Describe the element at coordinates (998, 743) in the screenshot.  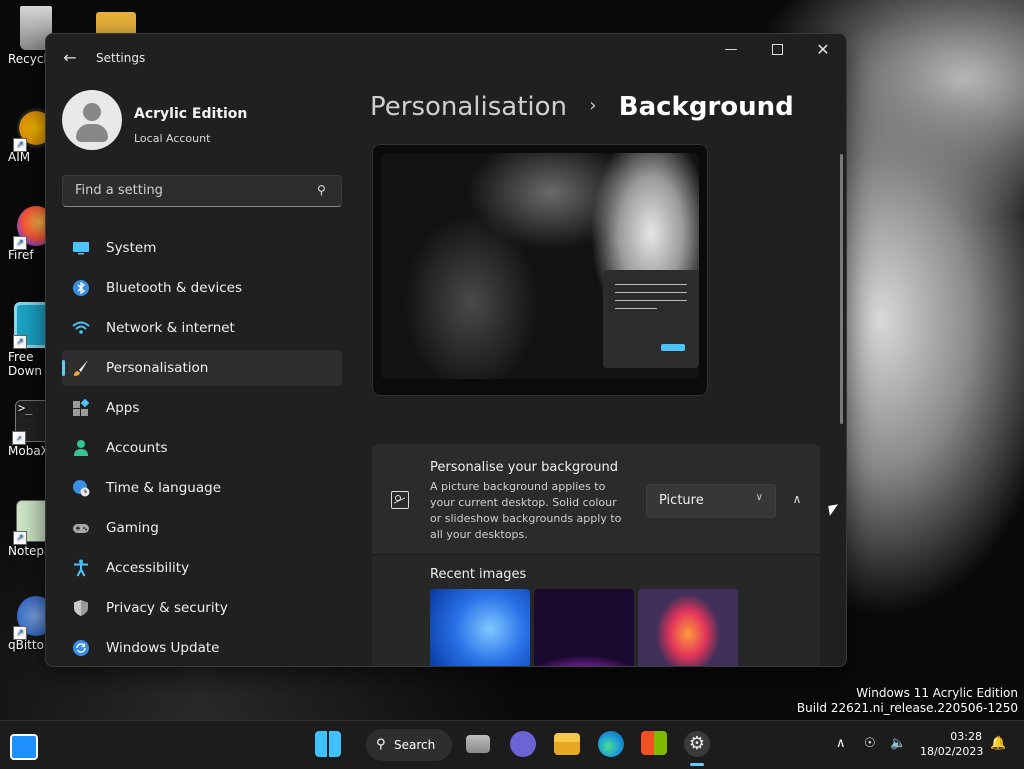
I see `notification-bell-icon: 🔔` at that location.